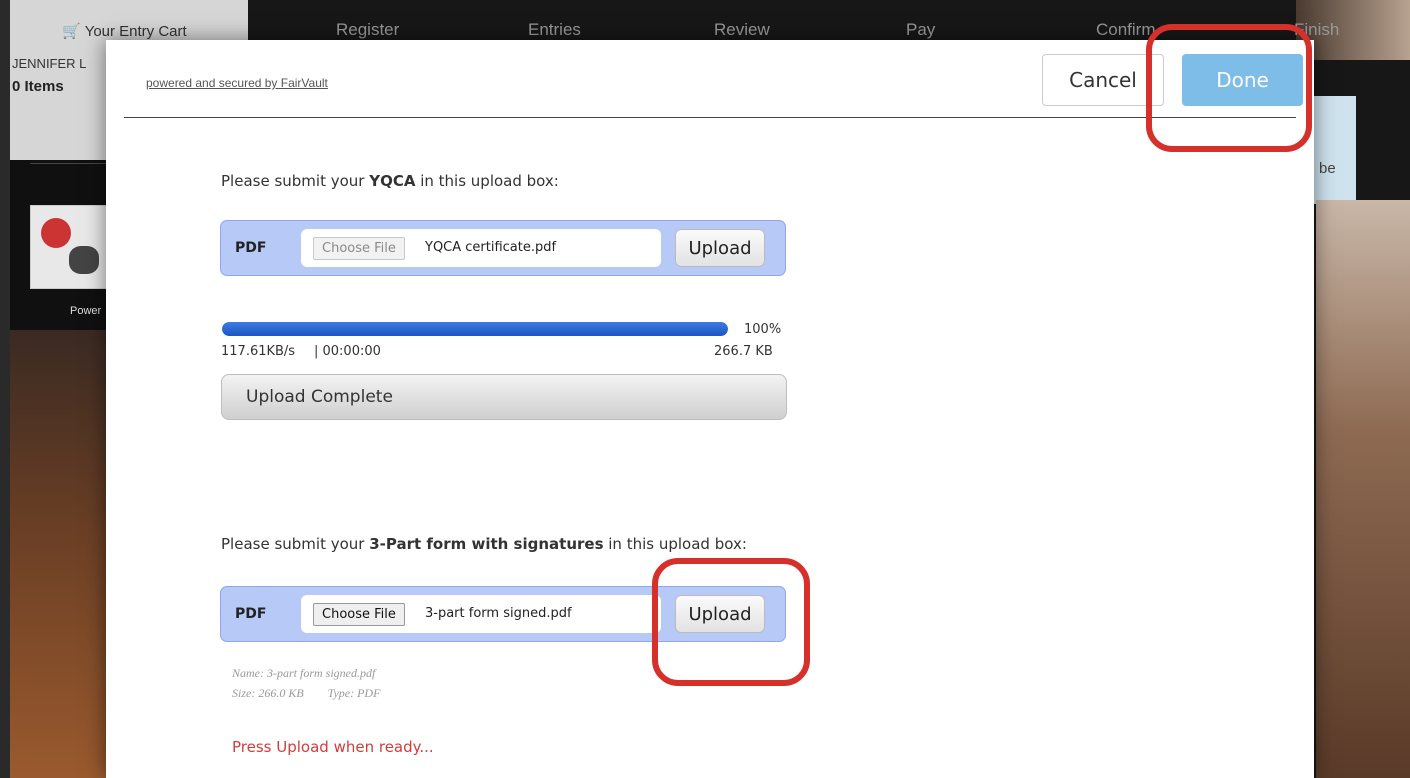  What do you see at coordinates (743, 351) in the screenshot?
I see `upload-size: 266.7 KB` at bounding box center [743, 351].